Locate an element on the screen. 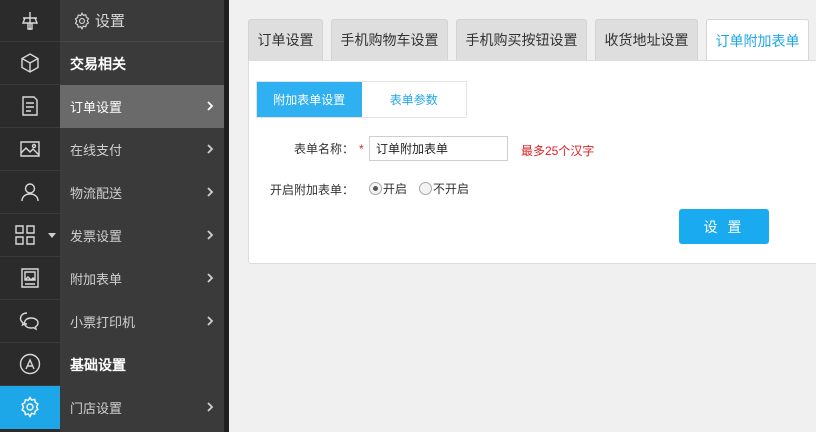 The image size is (816, 432). radio-disable: 不开启 is located at coordinates (444, 188).